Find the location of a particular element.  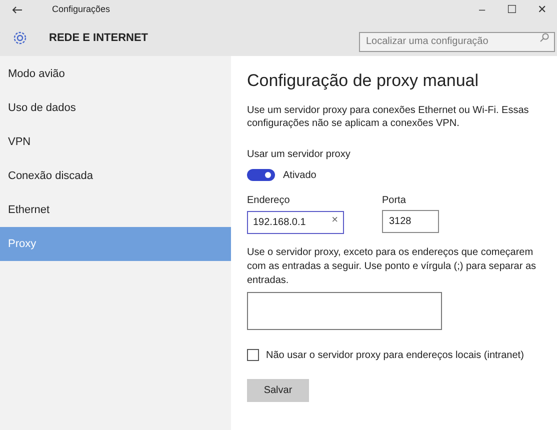

port-label: Porta is located at coordinates (394, 201).